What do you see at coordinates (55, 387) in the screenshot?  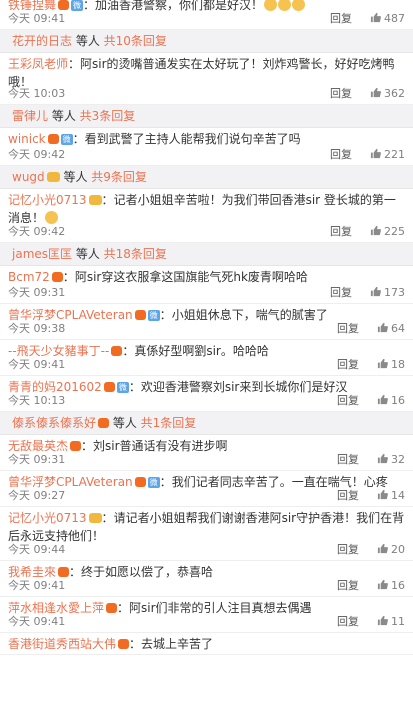 I see `comment-username-link: 青青的妈201602` at bounding box center [55, 387].